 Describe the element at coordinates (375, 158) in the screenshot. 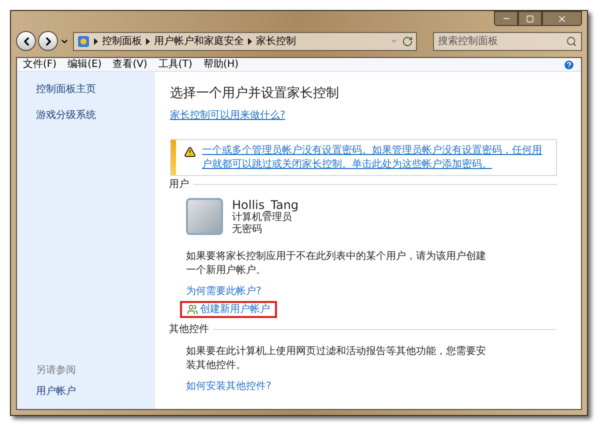

I see `warning-link: 一个或多个管理员帐户没有设置密码。如果管理员帐户没有设置密码，任何用户就都可以跳过或关闭家长控制。单击此处为这些帐户添加密码。` at that location.